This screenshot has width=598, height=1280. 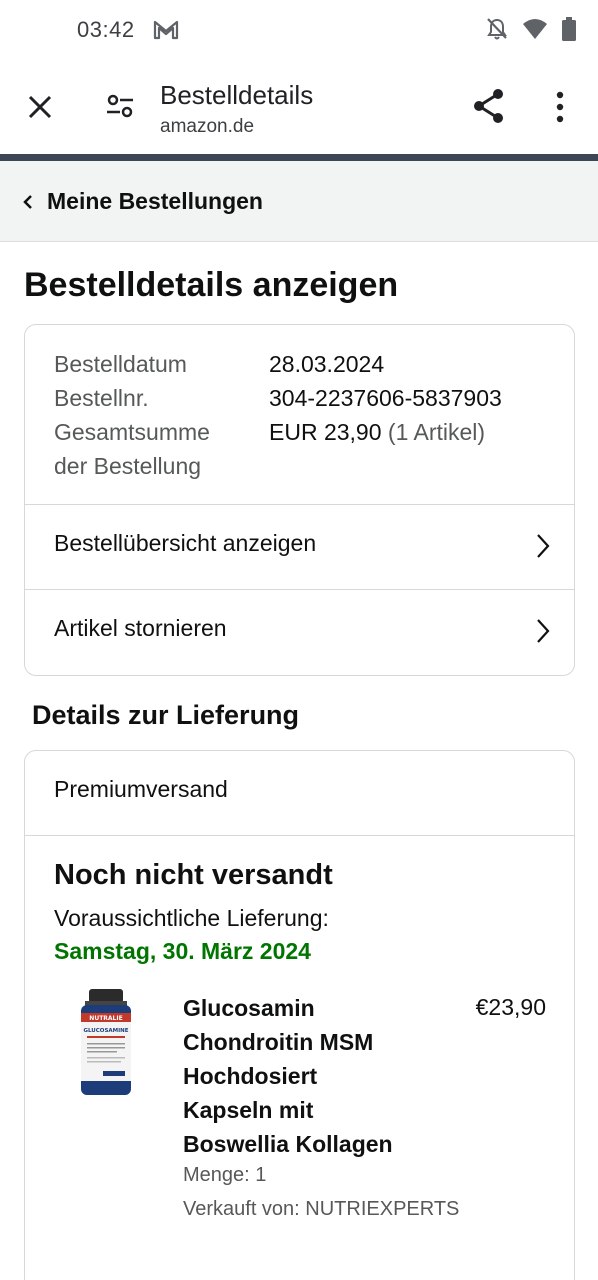 What do you see at coordinates (278, 1042) in the screenshot?
I see `product-title-line: Chondroitin MSM` at bounding box center [278, 1042].